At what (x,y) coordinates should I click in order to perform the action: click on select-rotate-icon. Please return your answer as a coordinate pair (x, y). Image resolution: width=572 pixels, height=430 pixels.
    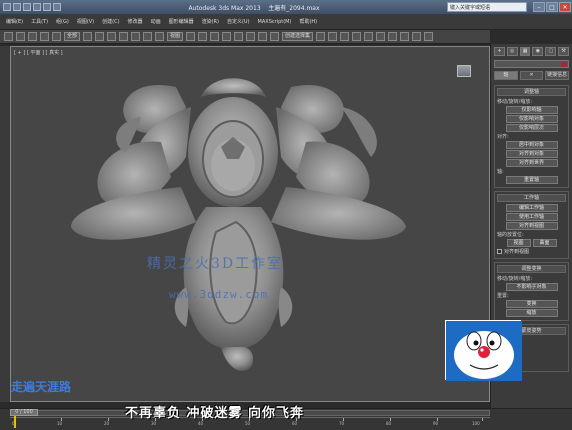
    Looking at the image, I should click on (148, 36).